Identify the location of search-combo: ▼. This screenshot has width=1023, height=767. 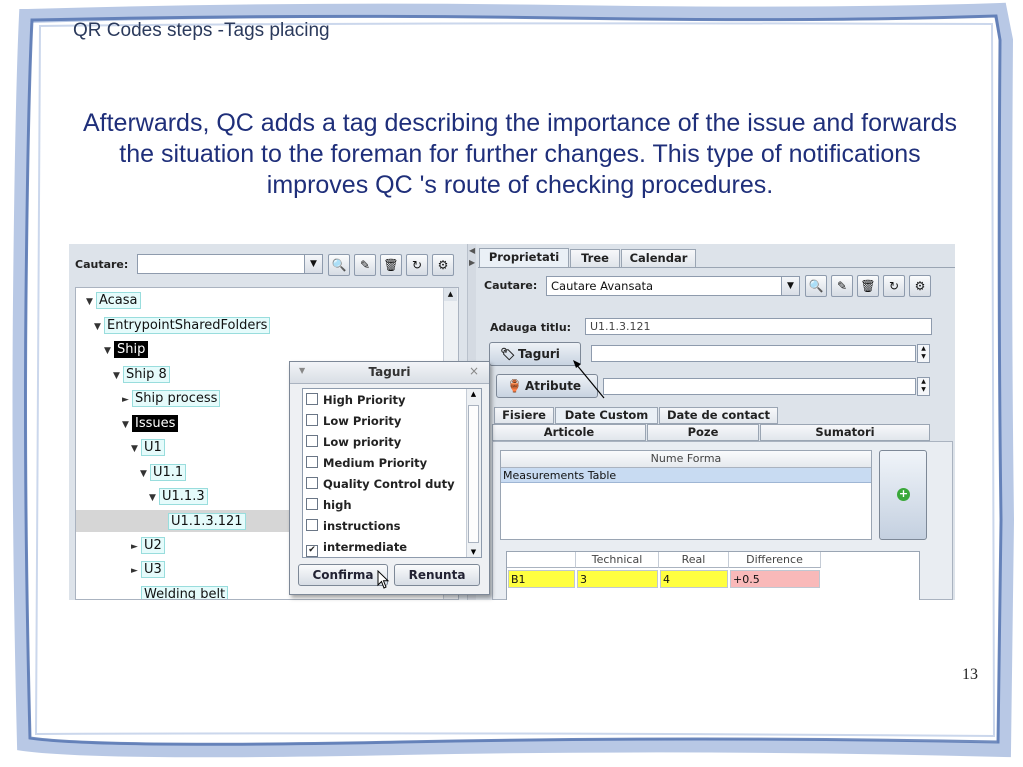
(230, 264).